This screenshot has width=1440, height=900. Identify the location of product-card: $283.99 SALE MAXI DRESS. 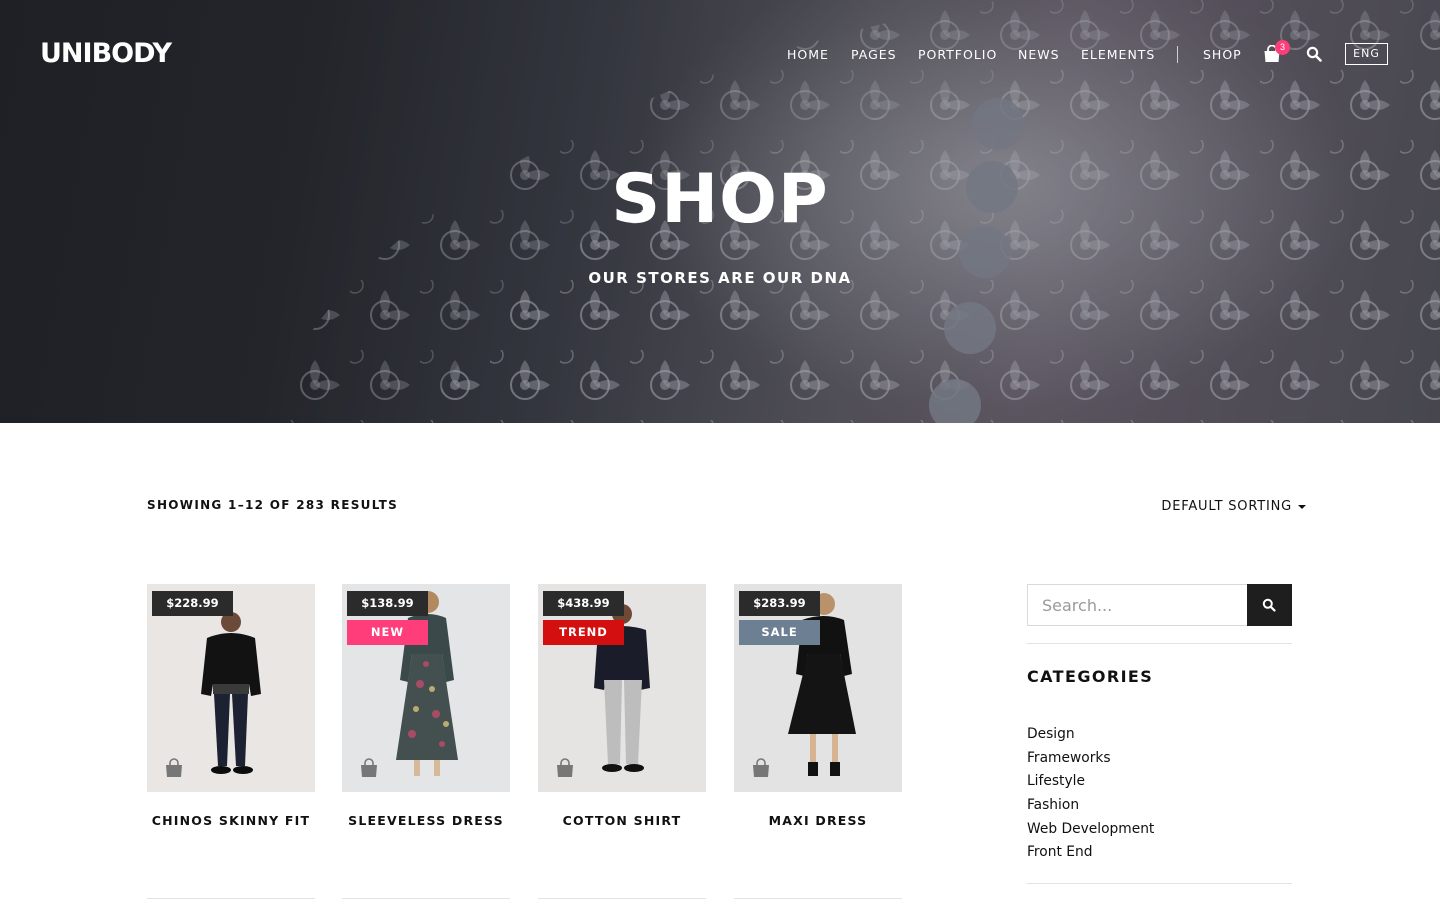
(818, 706).